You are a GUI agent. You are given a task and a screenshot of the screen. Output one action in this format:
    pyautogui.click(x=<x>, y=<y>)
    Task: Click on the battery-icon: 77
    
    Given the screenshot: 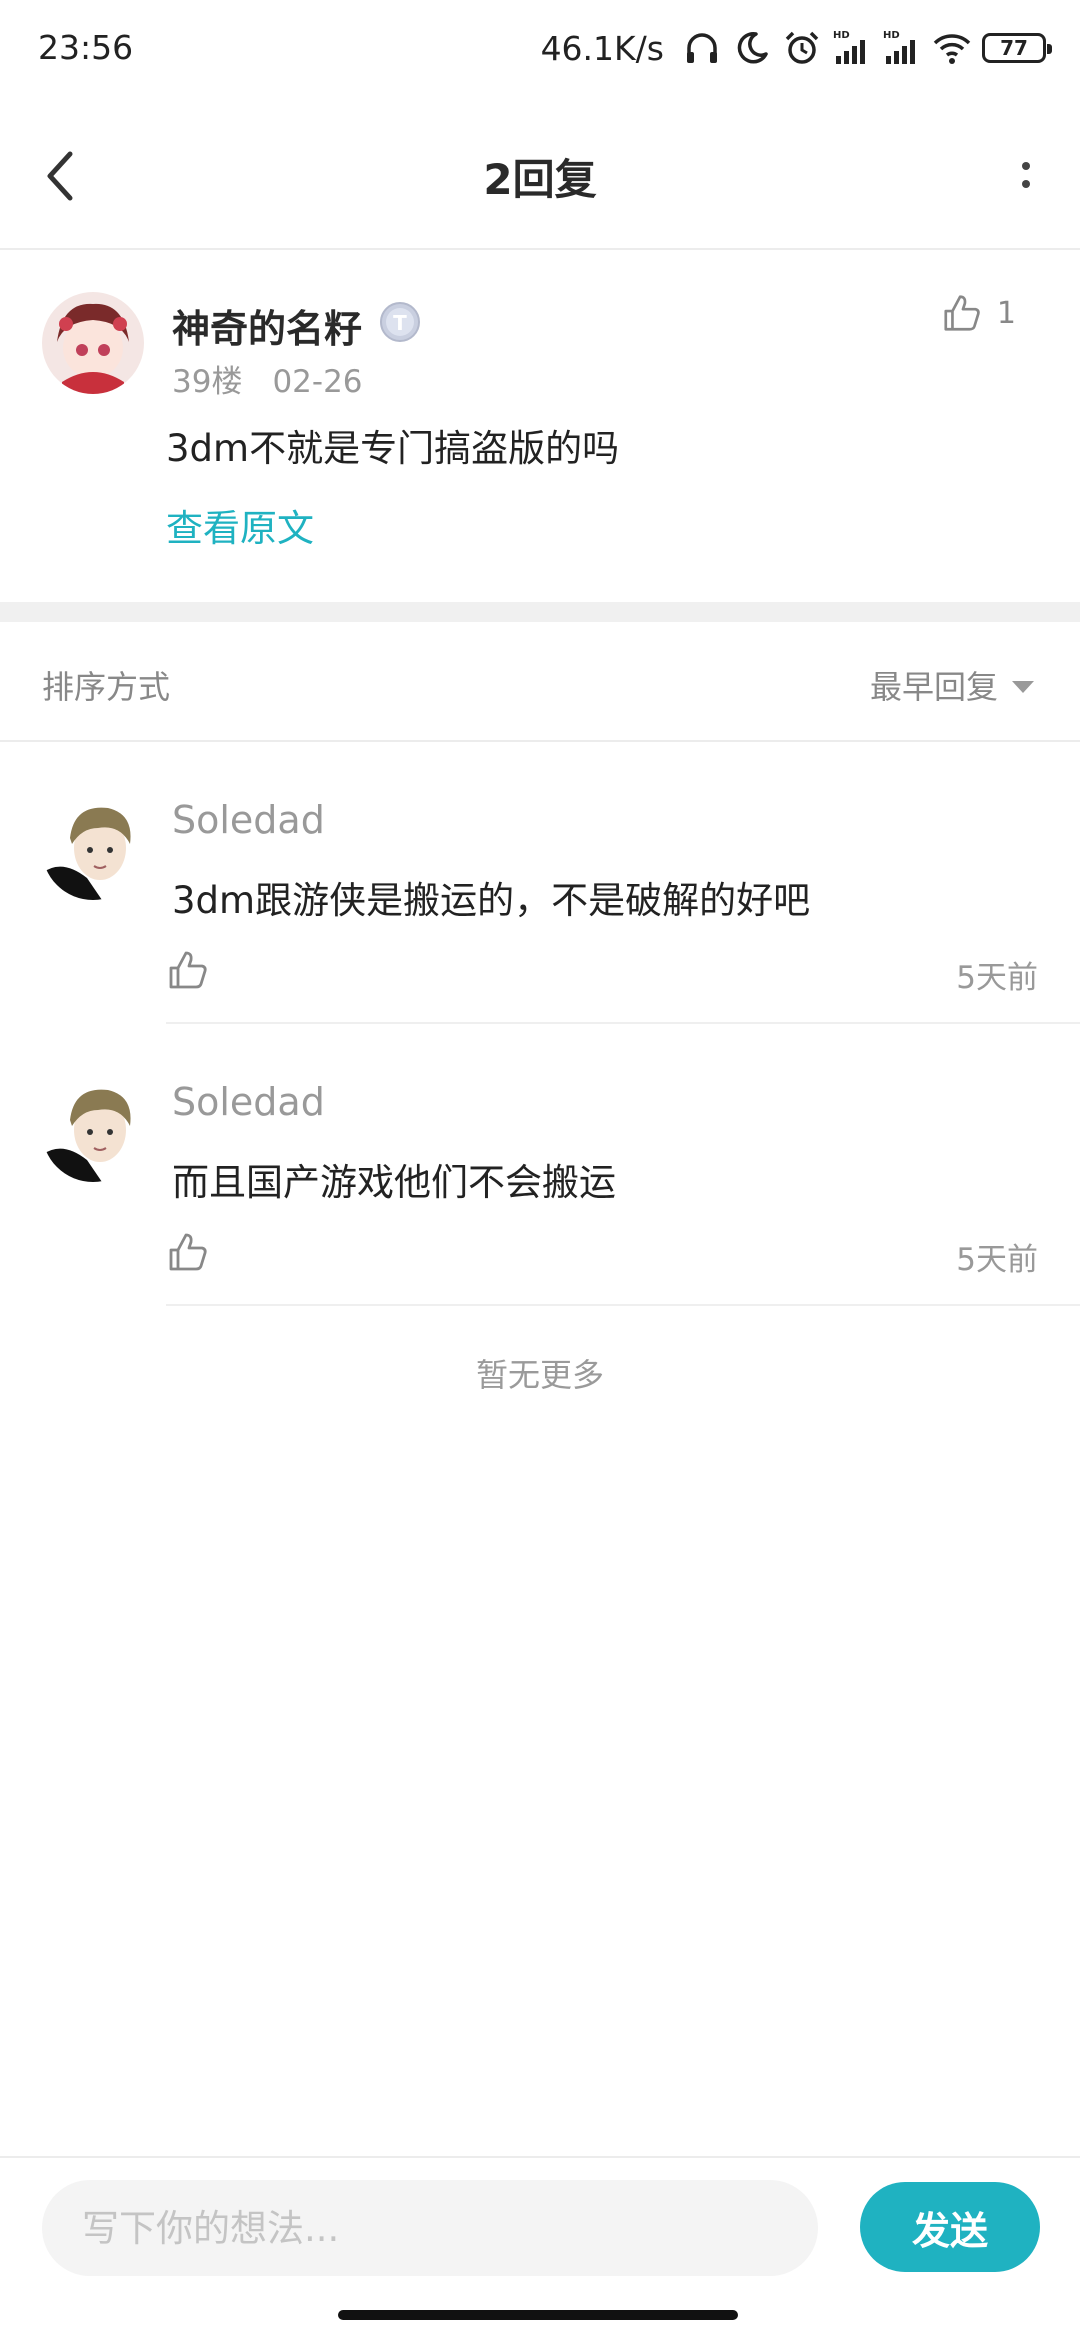 What is the action you would take?
    pyautogui.click(x=1017, y=48)
    